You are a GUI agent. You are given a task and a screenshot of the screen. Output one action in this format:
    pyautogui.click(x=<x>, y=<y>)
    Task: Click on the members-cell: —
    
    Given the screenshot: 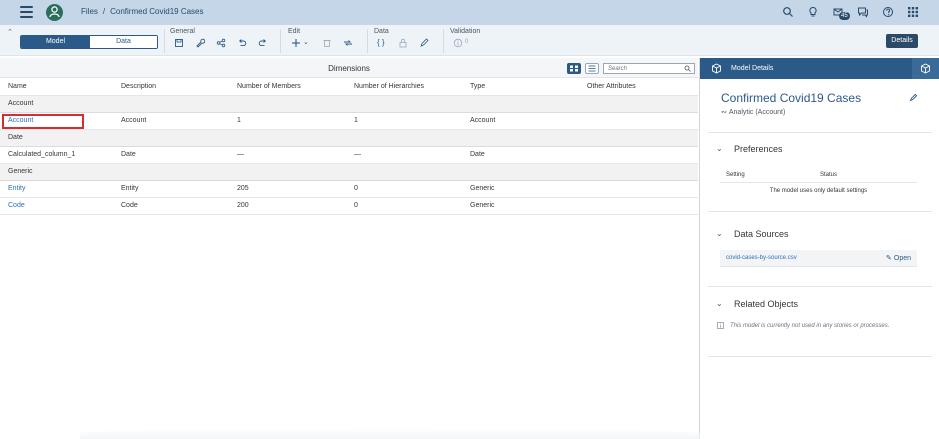 What is the action you would take?
    pyautogui.click(x=287, y=155)
    